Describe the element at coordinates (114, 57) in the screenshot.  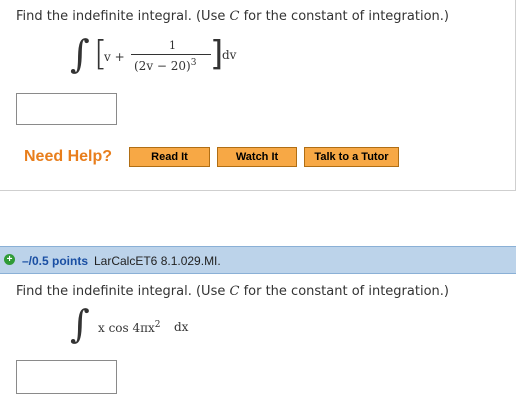
I see `term-v-plus: v +` at that location.